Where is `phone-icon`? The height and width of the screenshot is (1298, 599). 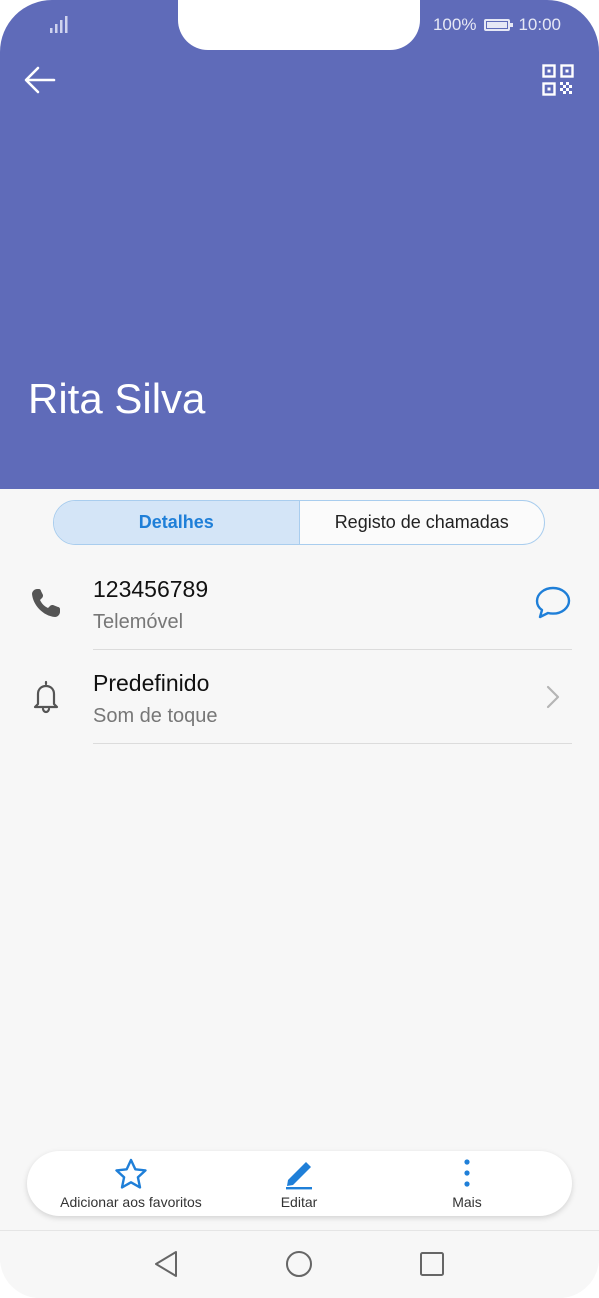
phone-icon is located at coordinates (46, 603).